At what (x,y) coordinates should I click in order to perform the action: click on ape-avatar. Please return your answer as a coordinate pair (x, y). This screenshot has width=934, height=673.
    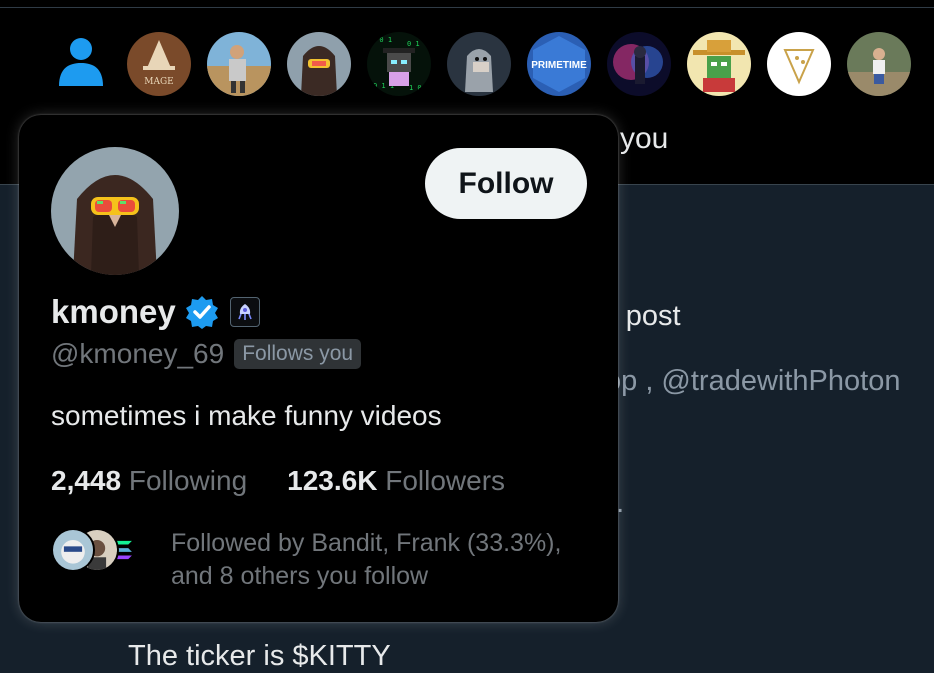
    Looking at the image, I should click on (479, 64).